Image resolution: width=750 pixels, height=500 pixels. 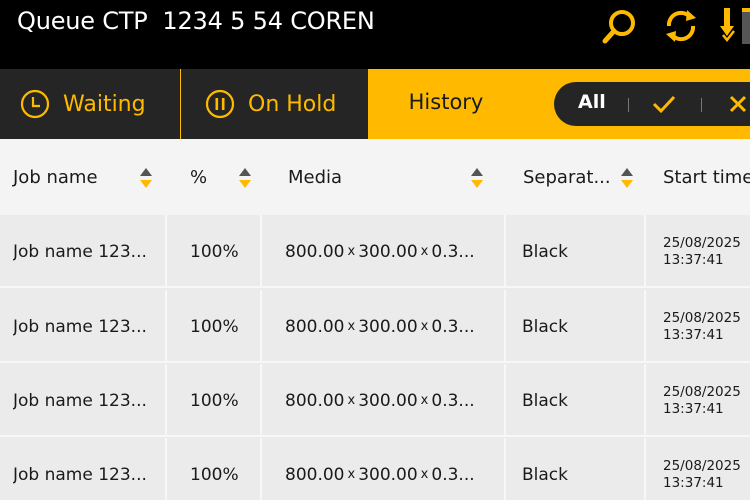 What do you see at coordinates (196, 21) in the screenshot?
I see `queue-title: Queue CTP 1234 5 54 COREN` at bounding box center [196, 21].